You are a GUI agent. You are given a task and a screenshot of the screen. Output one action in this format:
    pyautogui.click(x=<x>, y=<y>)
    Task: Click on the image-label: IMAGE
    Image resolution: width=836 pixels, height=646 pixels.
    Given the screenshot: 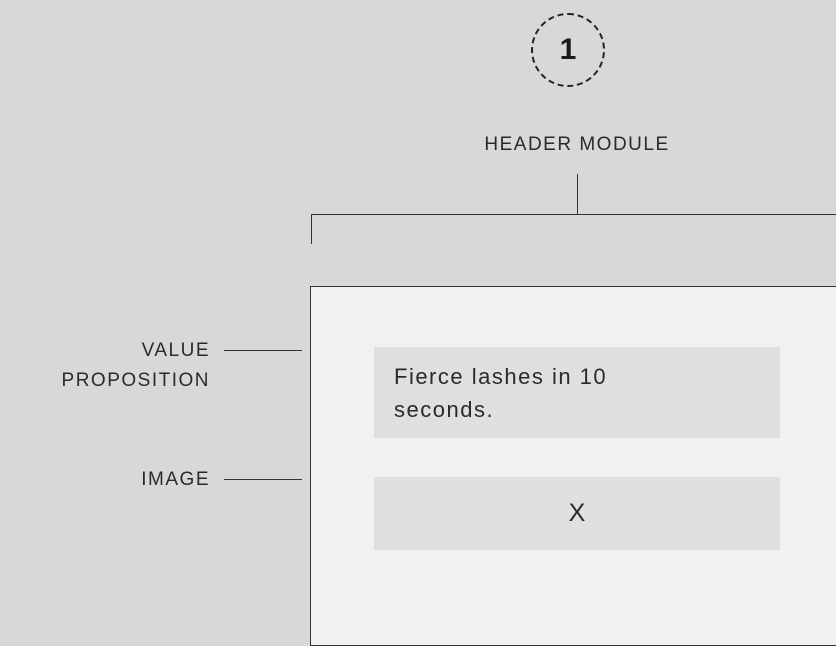 What is the action you would take?
    pyautogui.click(x=175, y=480)
    